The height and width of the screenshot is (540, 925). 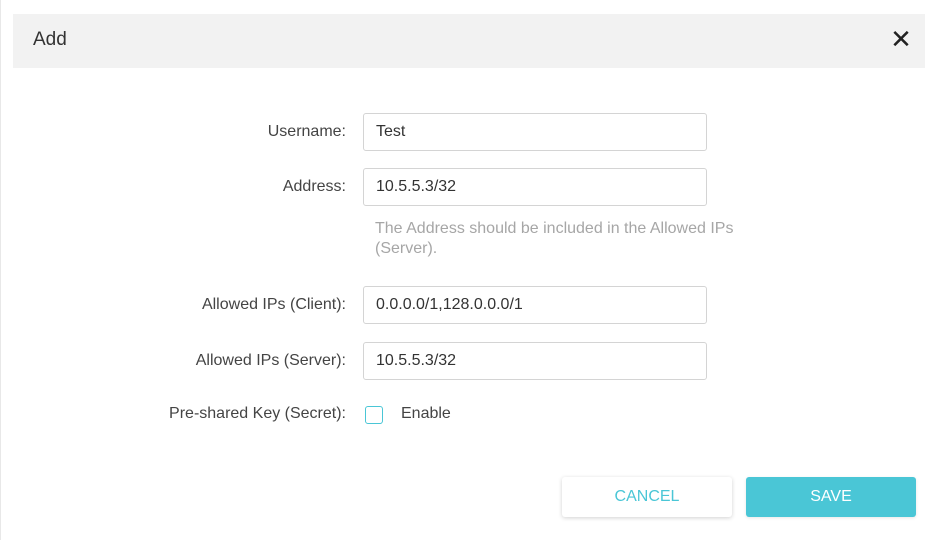 What do you see at coordinates (270, 360) in the screenshot?
I see `allowed-ips-server-label: Allowed IPs (Server):` at bounding box center [270, 360].